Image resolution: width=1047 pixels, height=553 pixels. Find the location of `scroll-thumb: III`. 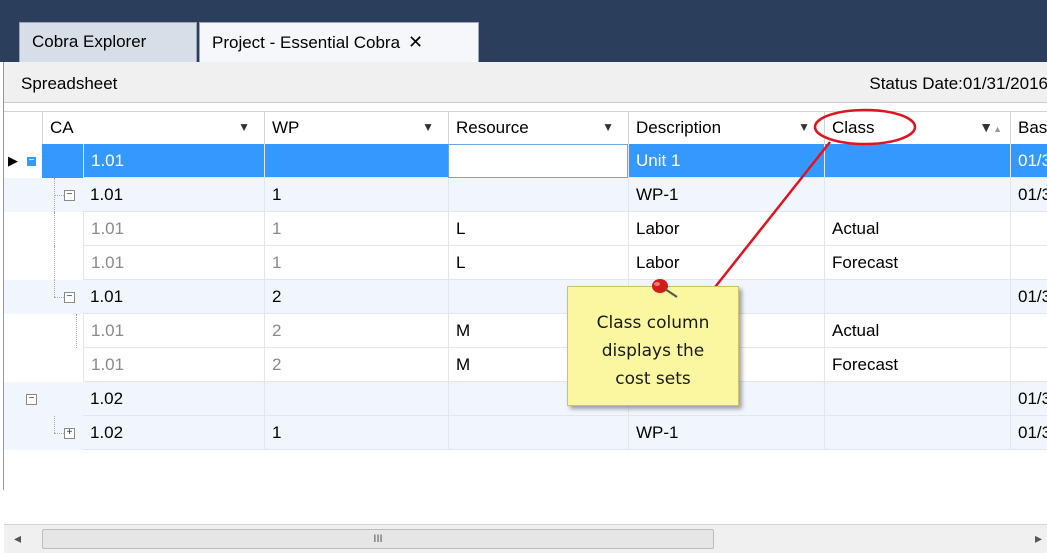

scroll-thumb: III is located at coordinates (378, 539).